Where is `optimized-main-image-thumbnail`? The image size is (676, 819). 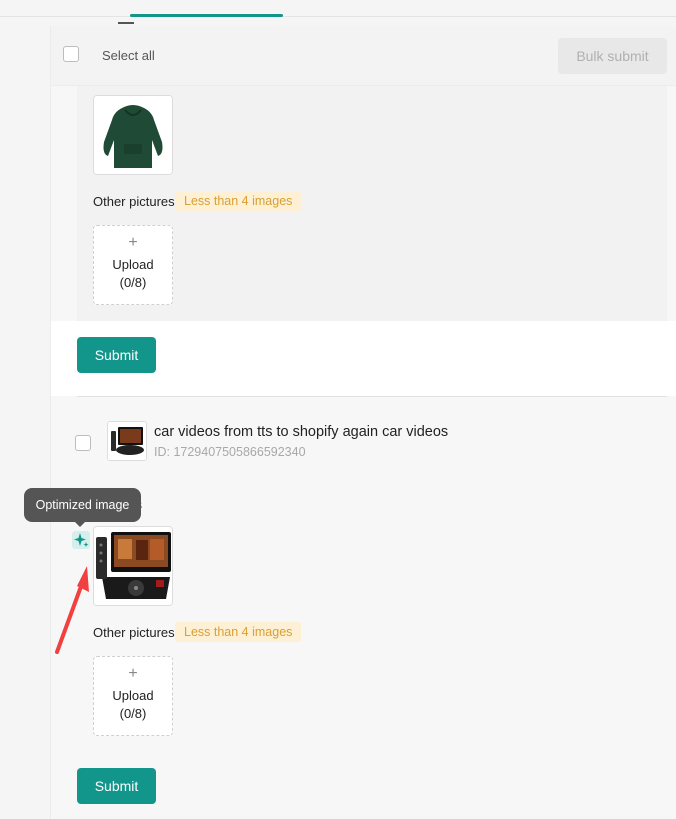
optimized-main-image-thumbnail is located at coordinates (133, 566).